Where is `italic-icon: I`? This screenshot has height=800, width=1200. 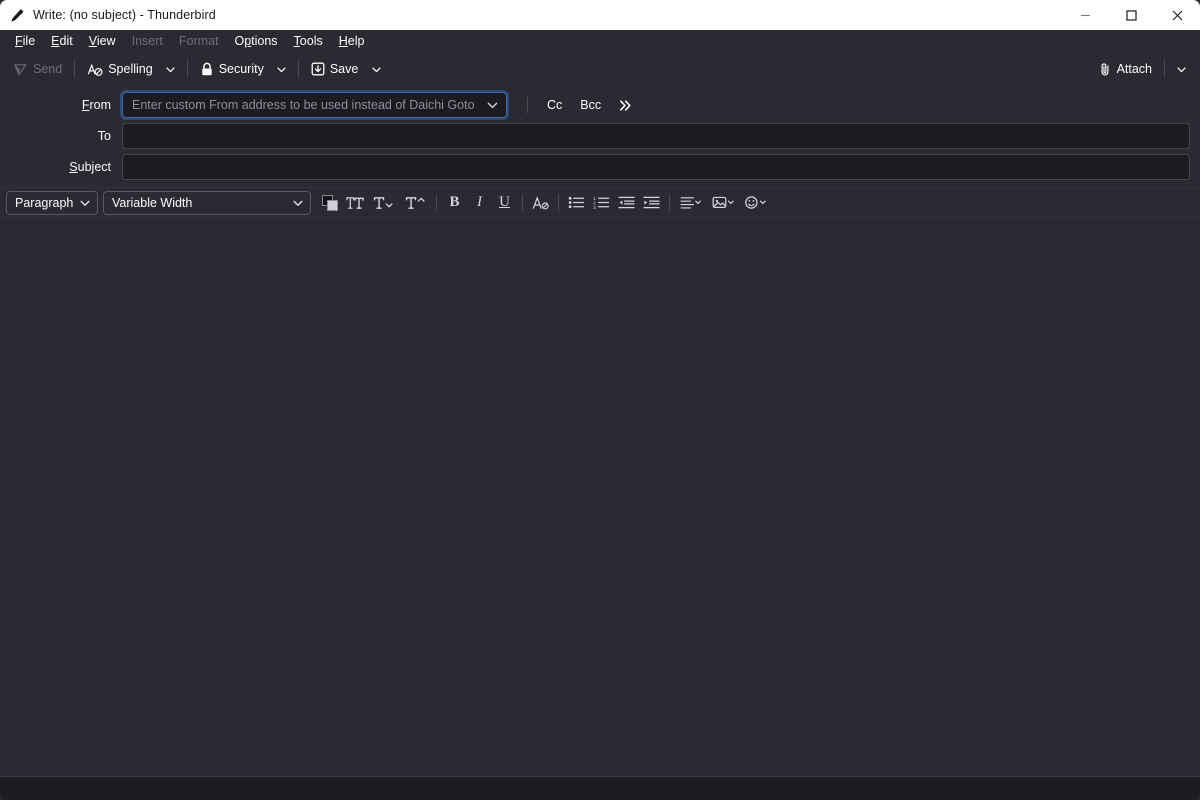
italic-icon: I is located at coordinates (479, 203).